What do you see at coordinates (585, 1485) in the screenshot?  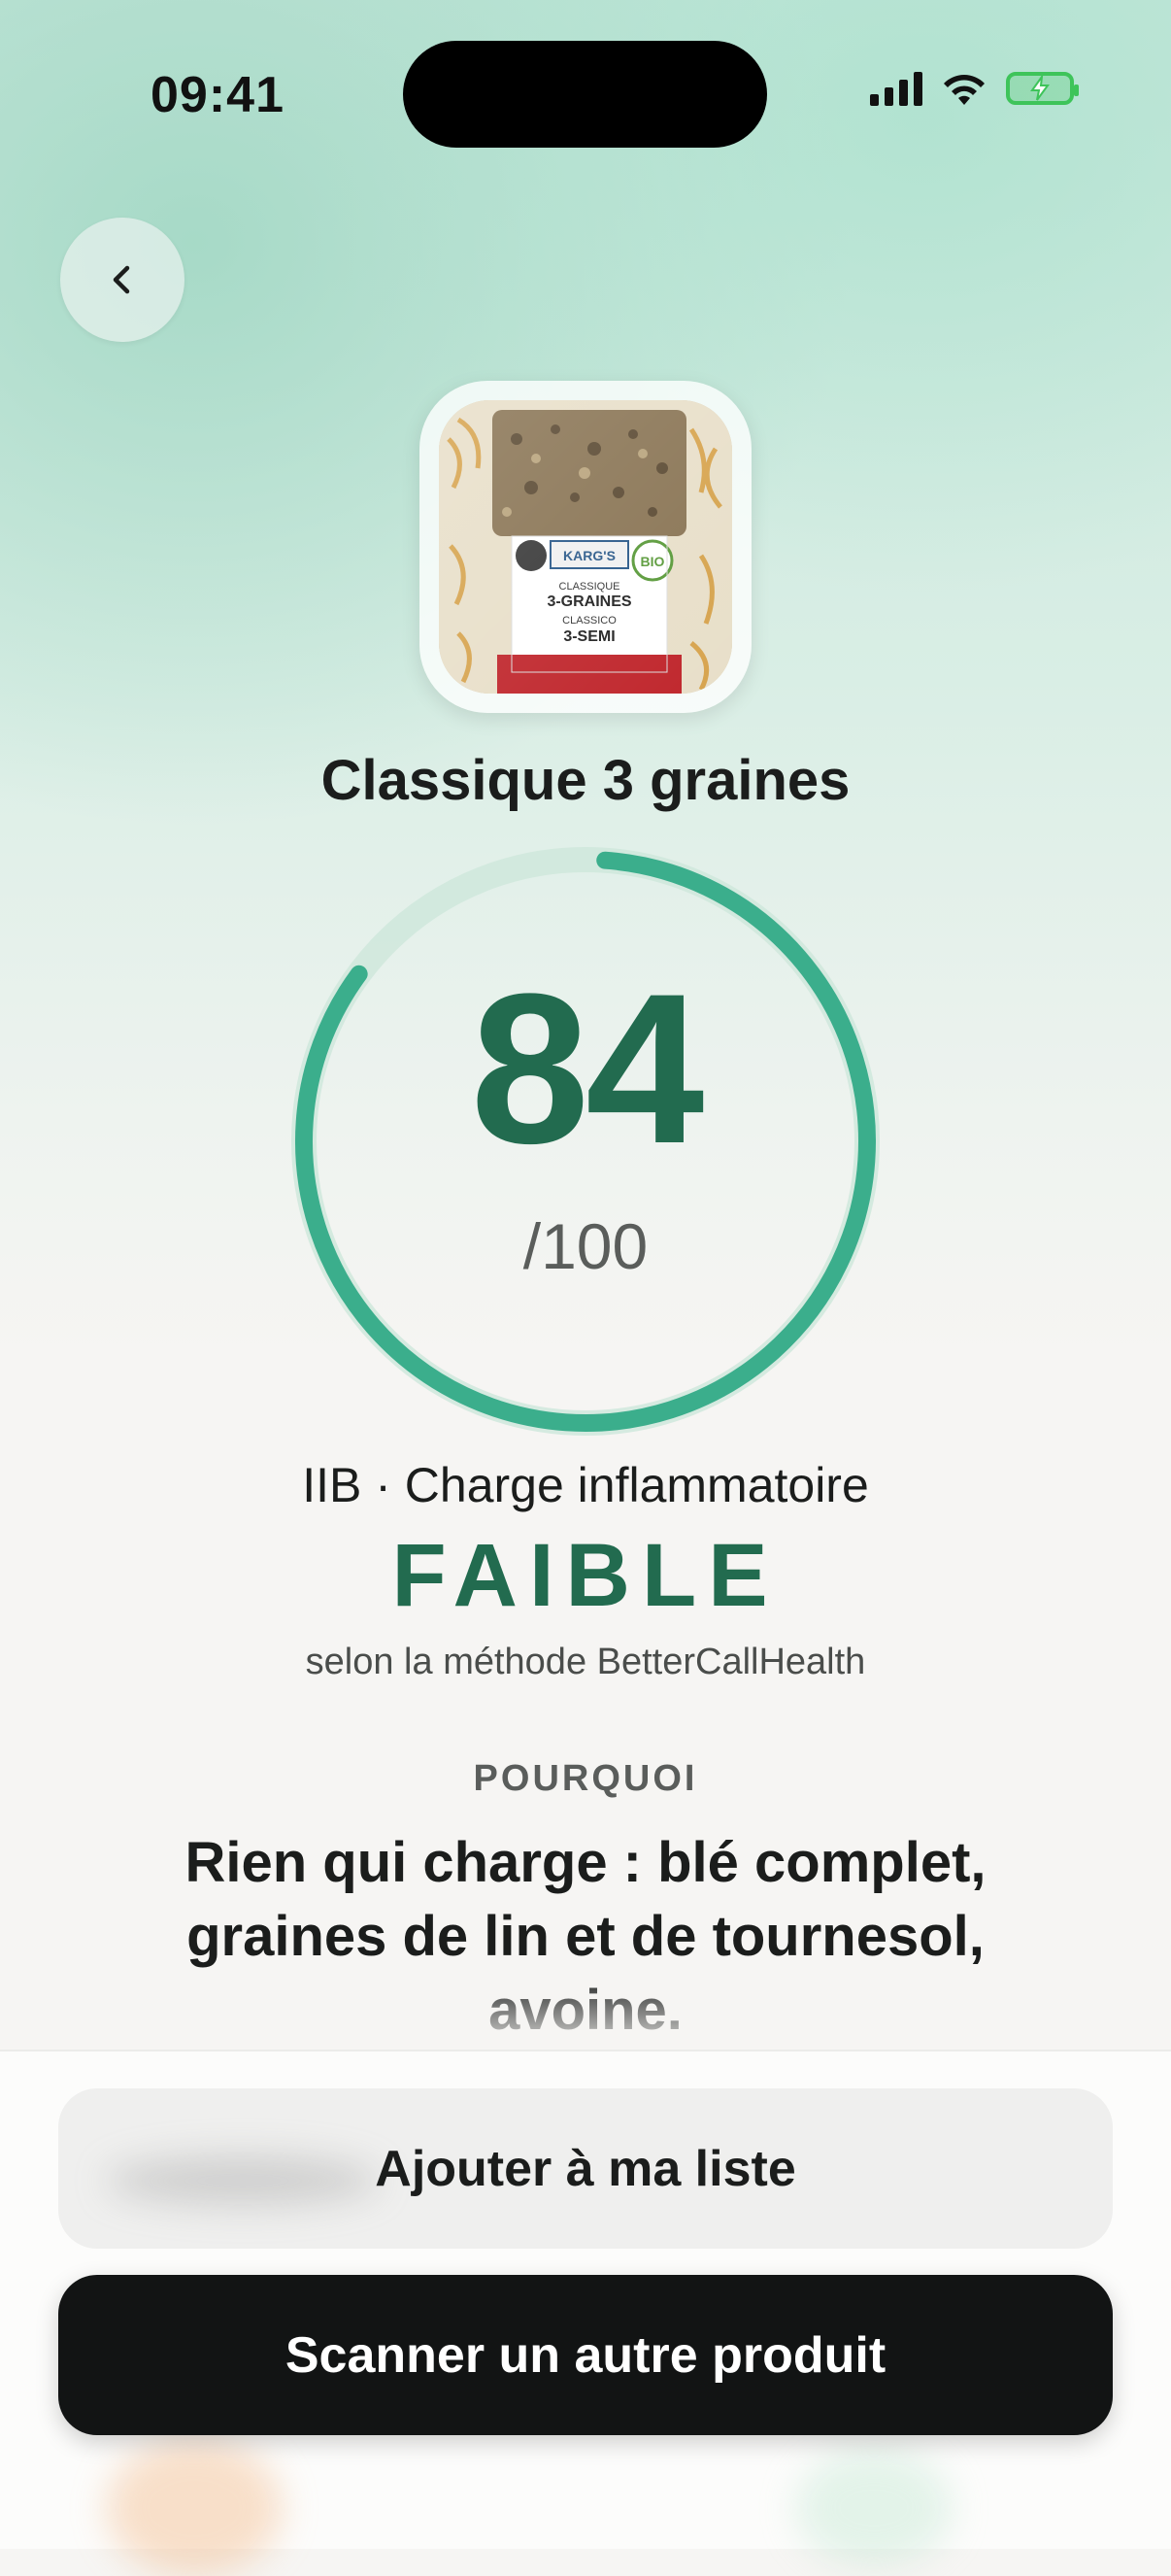 I see `rating-label: IIB · Charge inflammatoire` at bounding box center [585, 1485].